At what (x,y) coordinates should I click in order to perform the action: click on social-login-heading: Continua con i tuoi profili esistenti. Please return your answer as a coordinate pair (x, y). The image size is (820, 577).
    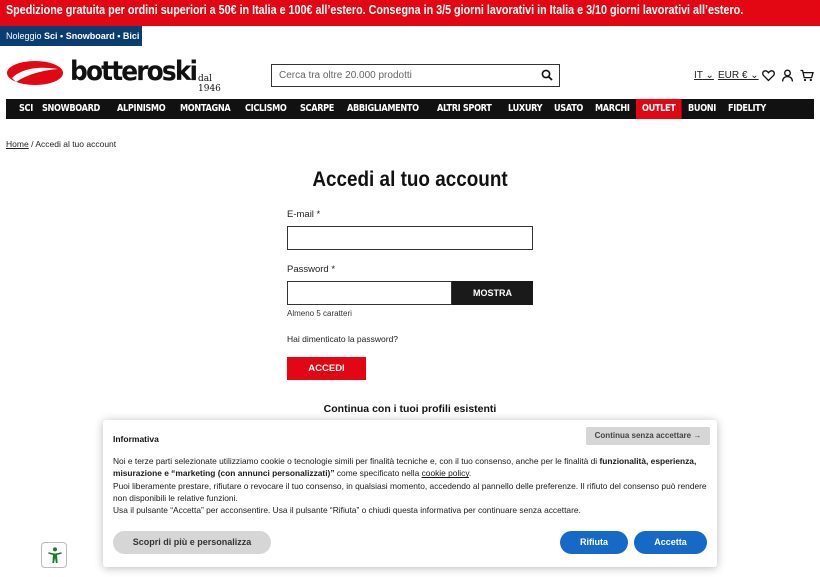
    Looking at the image, I should click on (410, 409).